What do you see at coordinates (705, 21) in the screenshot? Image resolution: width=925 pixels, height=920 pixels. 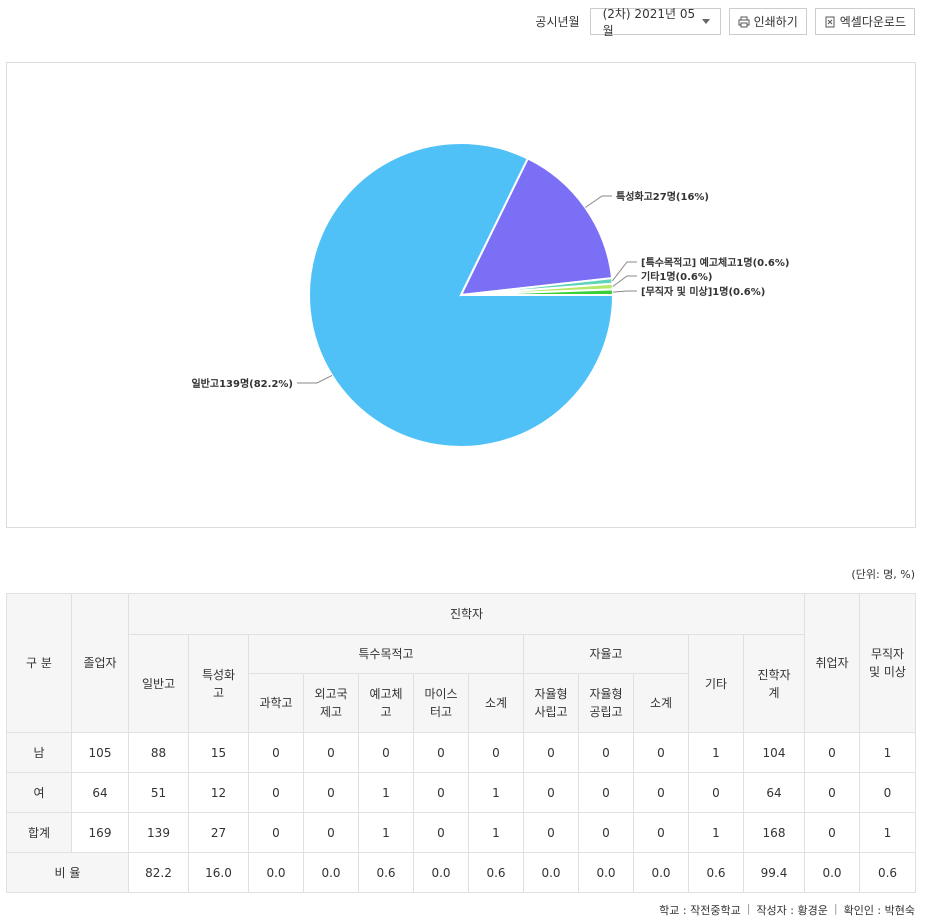 I see `chevron-down-icon` at bounding box center [705, 21].